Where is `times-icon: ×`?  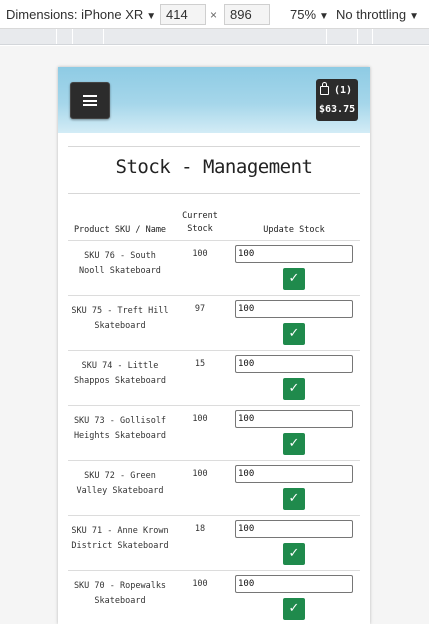 times-icon: × is located at coordinates (214, 15).